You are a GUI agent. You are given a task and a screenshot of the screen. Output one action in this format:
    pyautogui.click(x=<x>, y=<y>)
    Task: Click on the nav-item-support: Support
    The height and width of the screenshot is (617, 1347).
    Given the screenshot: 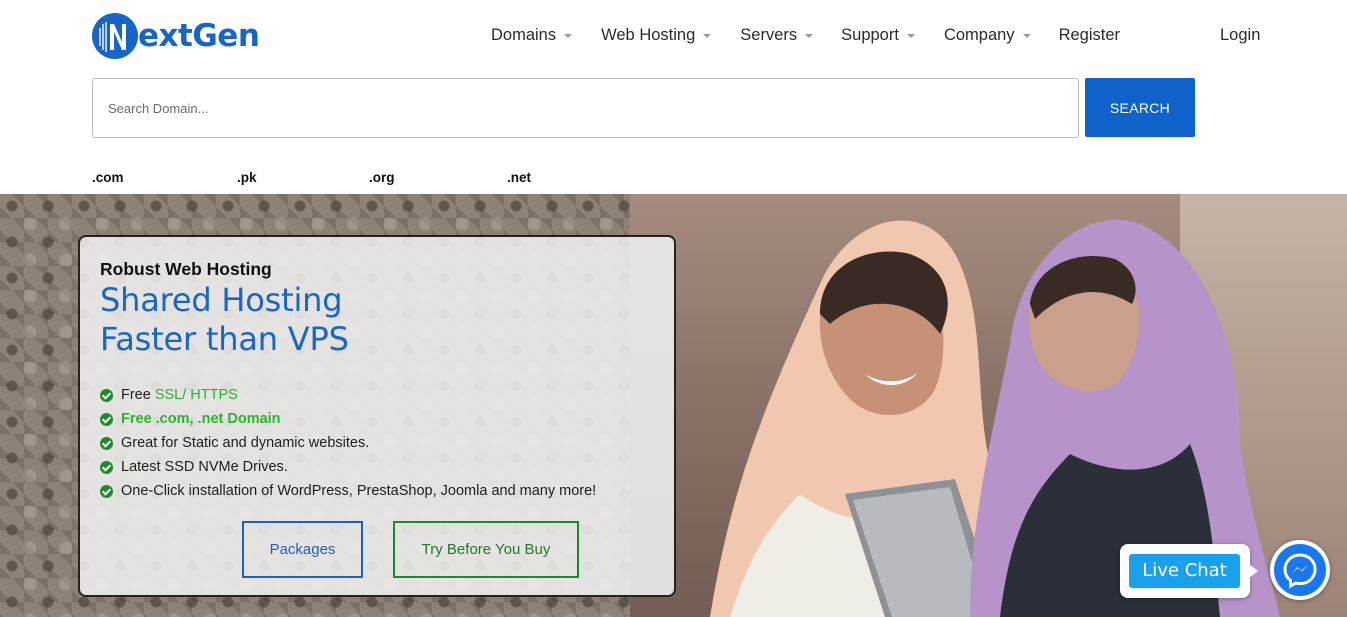 What is the action you would take?
    pyautogui.click(x=878, y=35)
    